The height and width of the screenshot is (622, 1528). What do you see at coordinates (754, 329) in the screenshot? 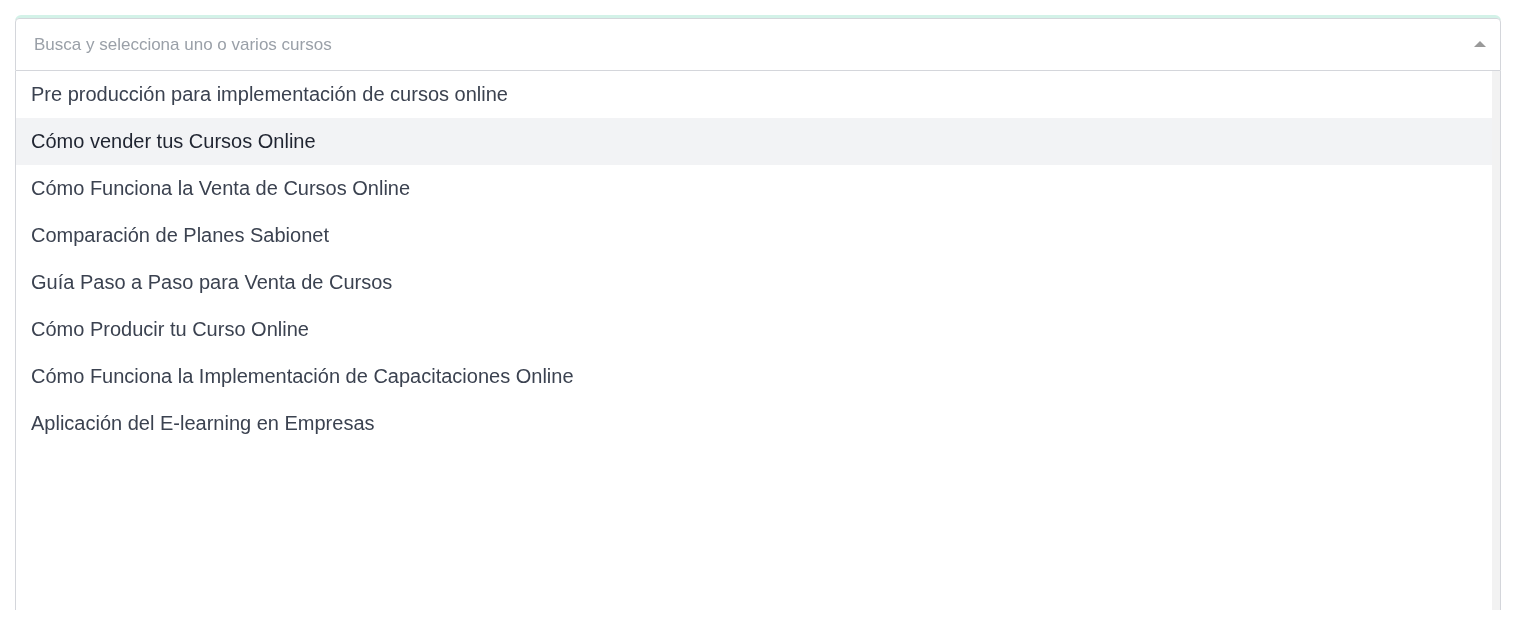
I see `course-option: Cómo Producir tu Curso Online` at bounding box center [754, 329].